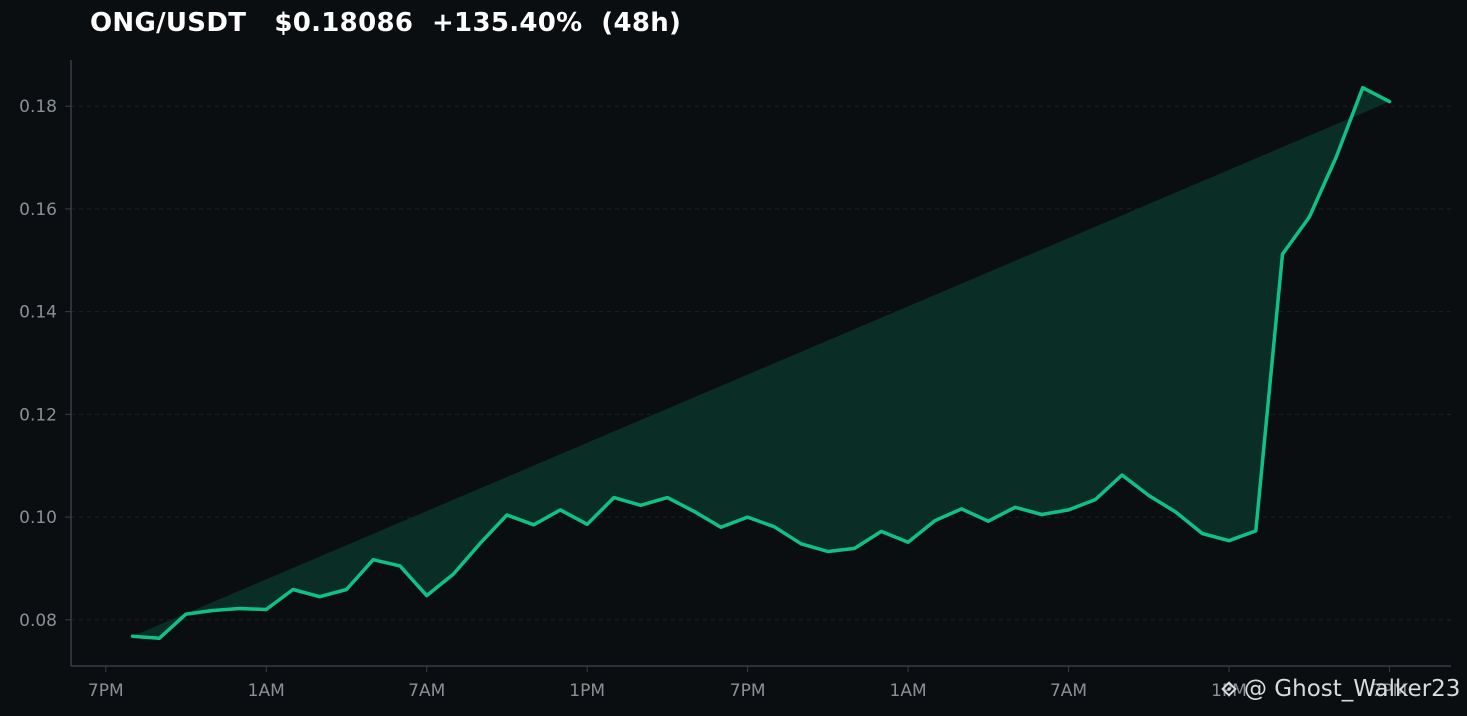 The height and width of the screenshot is (716, 1467). I want to click on y-tick-label: 0.12, so click(38, 415).